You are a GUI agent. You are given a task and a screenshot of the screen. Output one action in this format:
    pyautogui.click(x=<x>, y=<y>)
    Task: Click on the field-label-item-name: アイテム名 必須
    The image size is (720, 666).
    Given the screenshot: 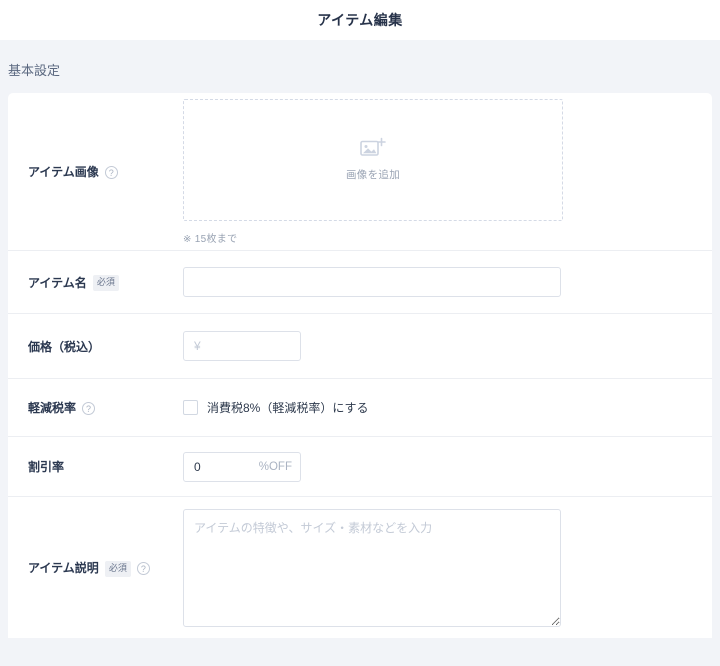 What is the action you would take?
    pyautogui.click(x=105, y=282)
    